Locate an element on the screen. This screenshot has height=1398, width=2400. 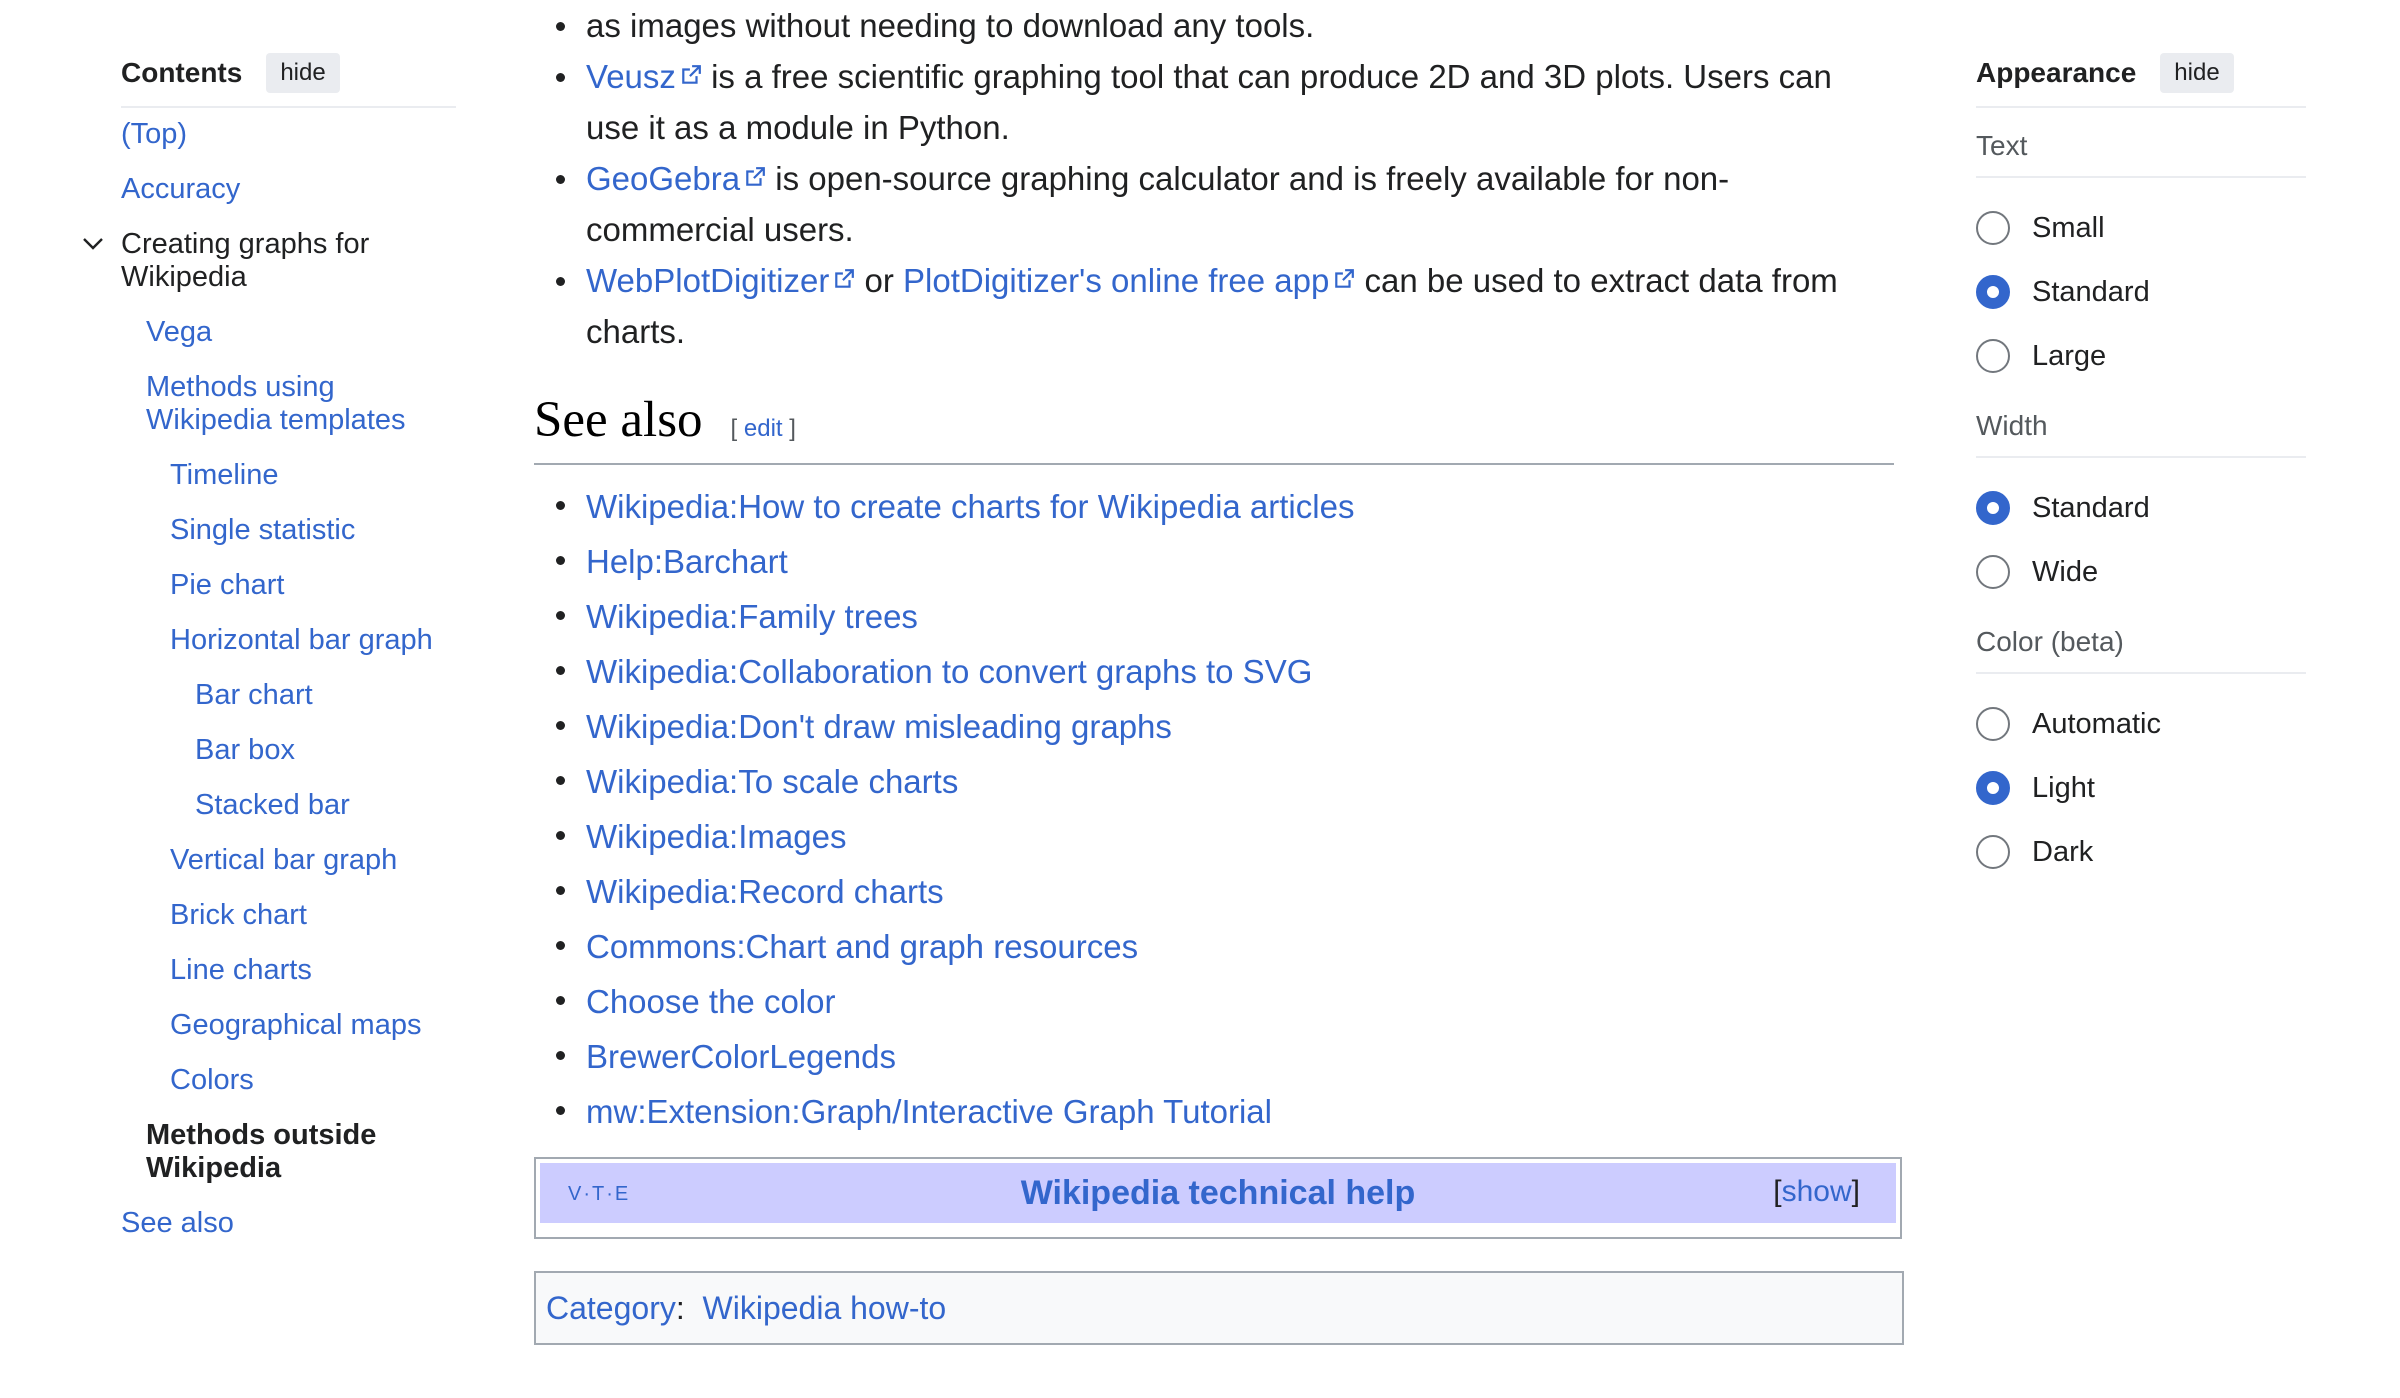
navbox-title: Wikipedia technical help is located at coordinates (1218, 1193).